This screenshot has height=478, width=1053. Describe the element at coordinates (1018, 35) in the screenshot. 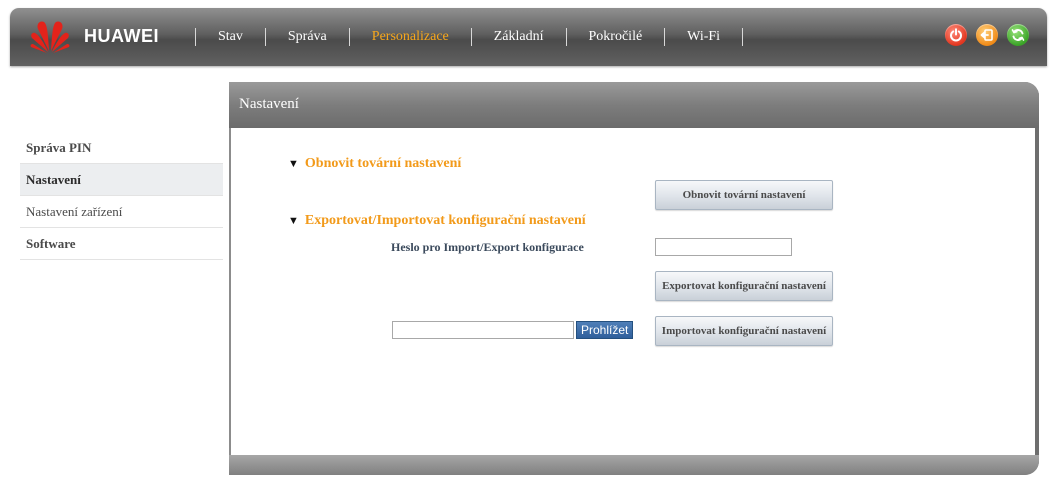

I see `refresh-icon` at that location.